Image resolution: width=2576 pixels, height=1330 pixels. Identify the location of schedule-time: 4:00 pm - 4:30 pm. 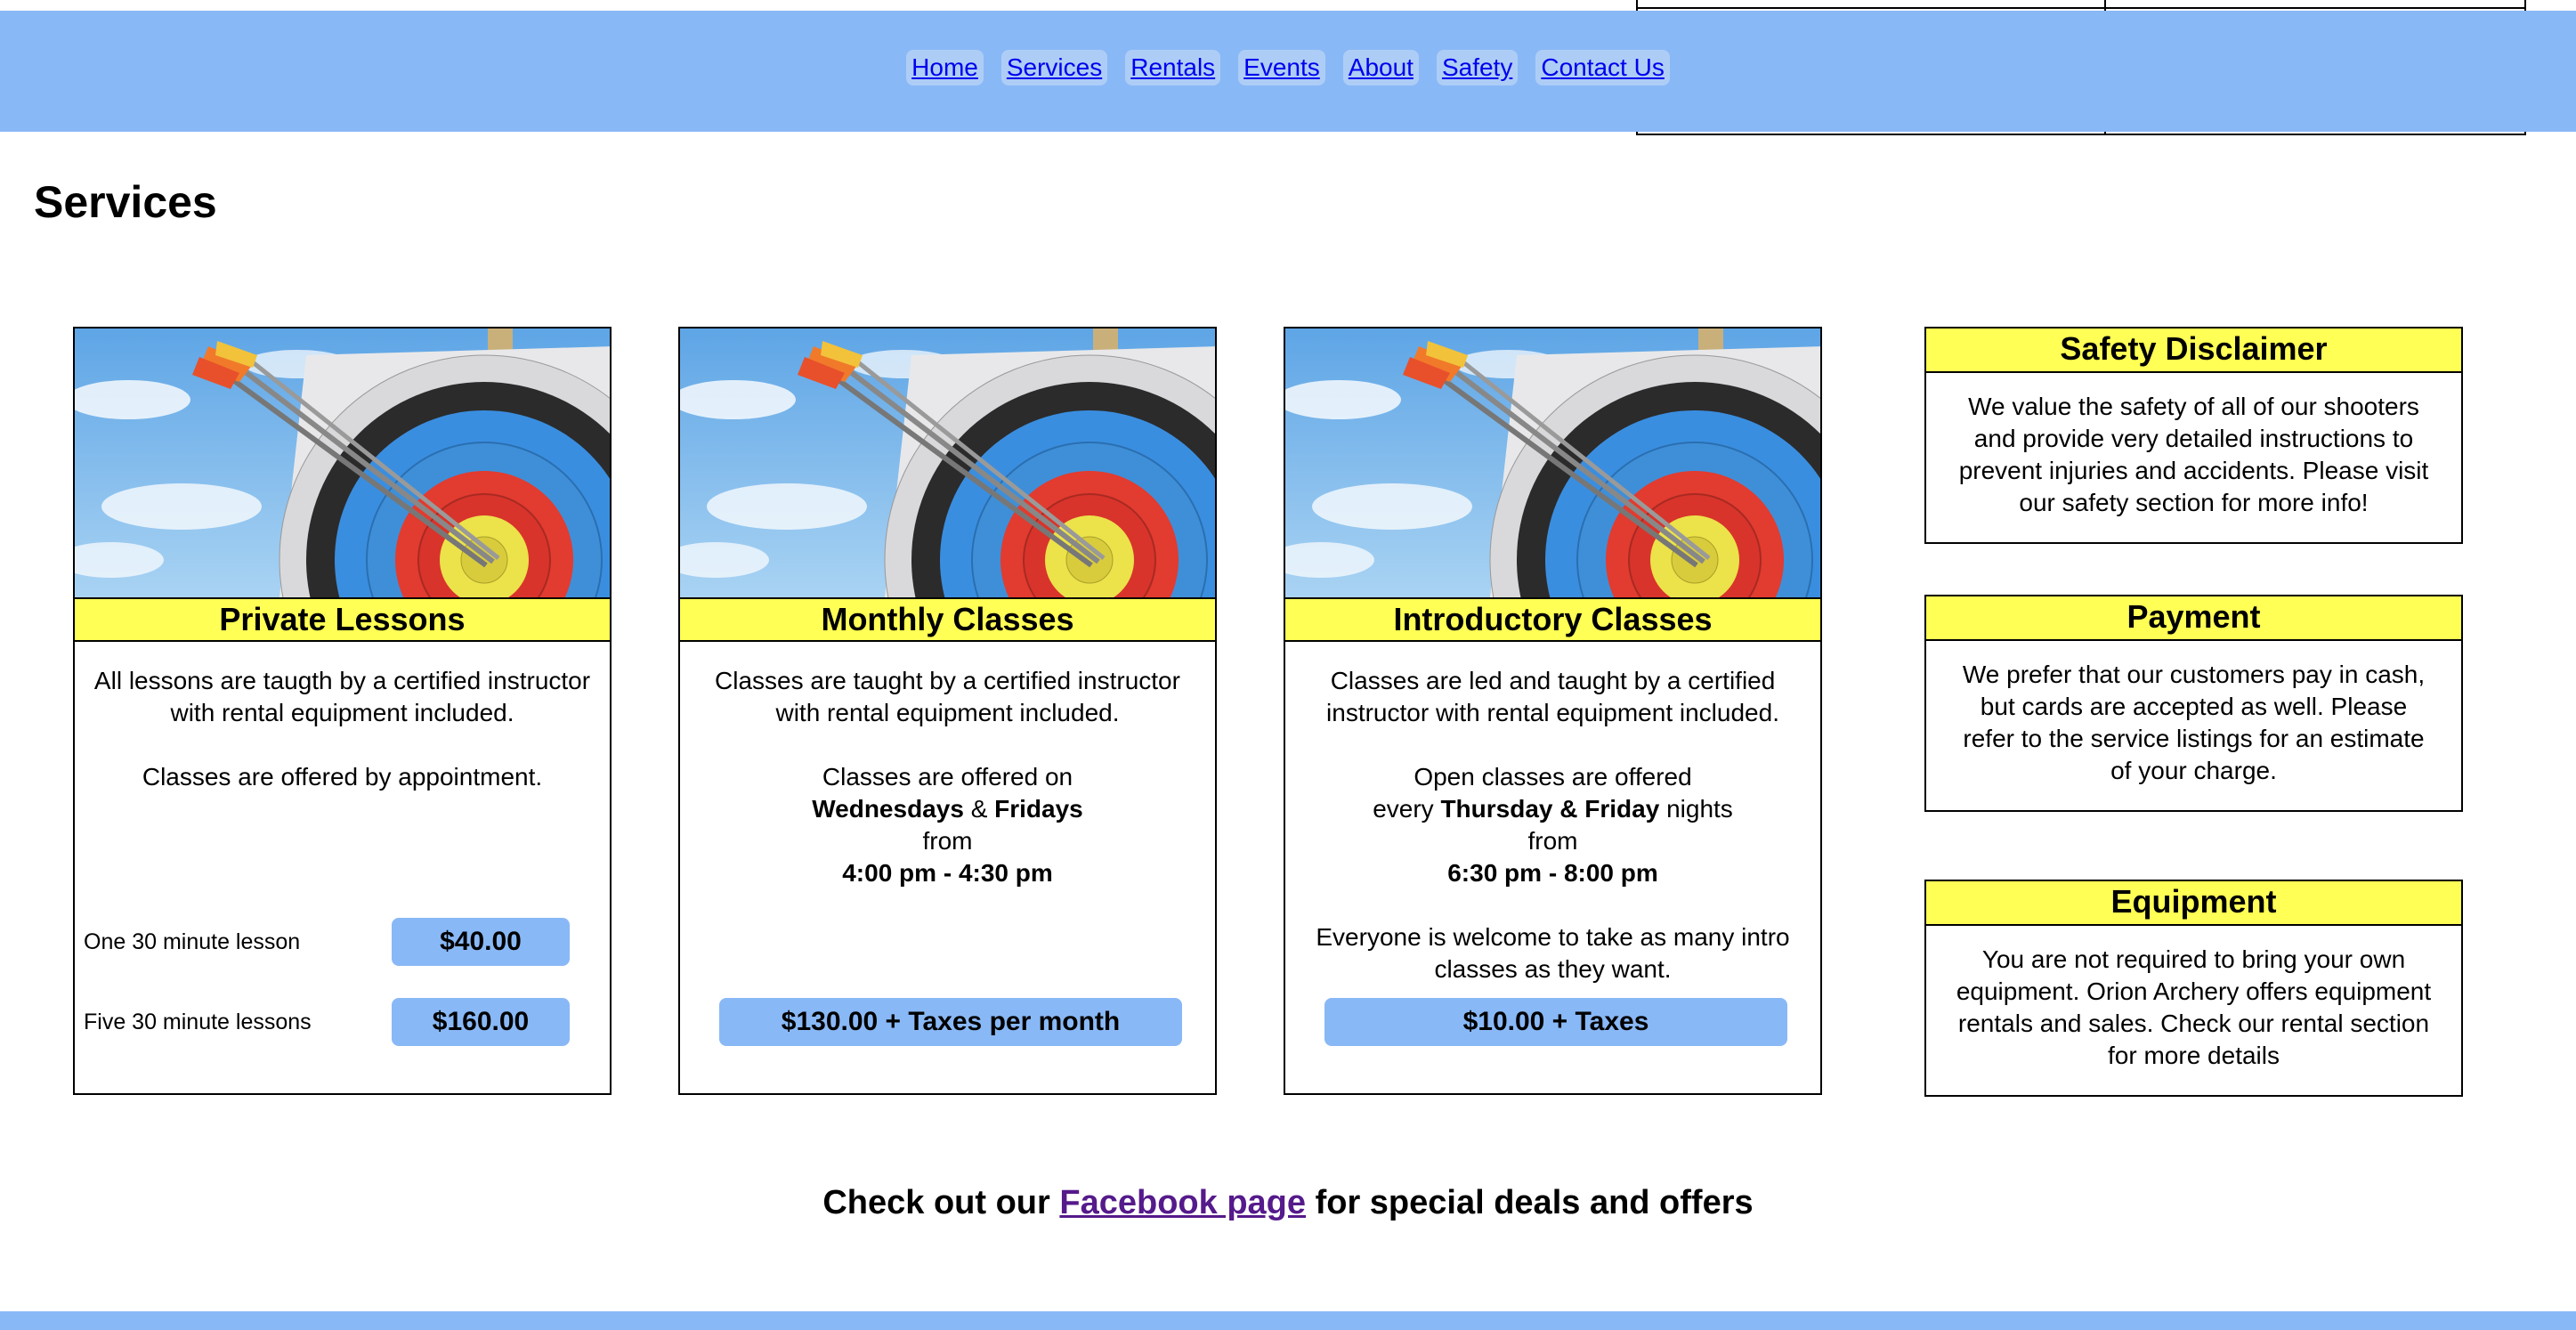
(948, 873).